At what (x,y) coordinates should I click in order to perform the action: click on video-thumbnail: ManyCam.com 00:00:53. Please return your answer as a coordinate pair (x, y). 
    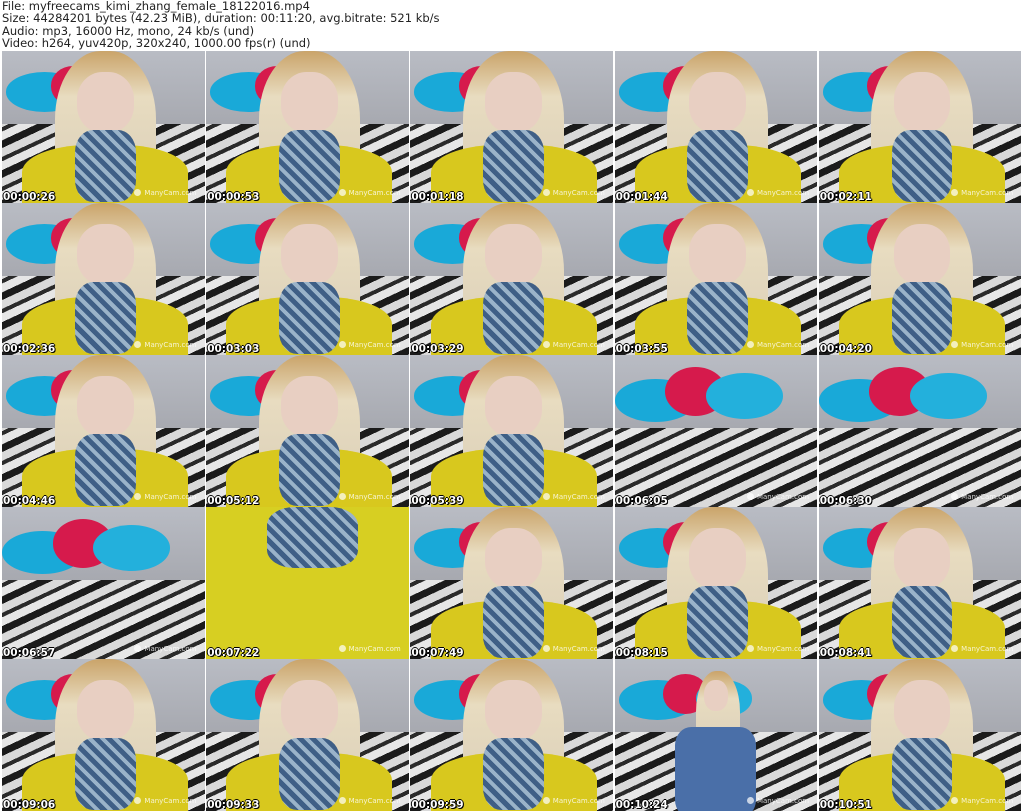
    Looking at the image, I should click on (307, 127).